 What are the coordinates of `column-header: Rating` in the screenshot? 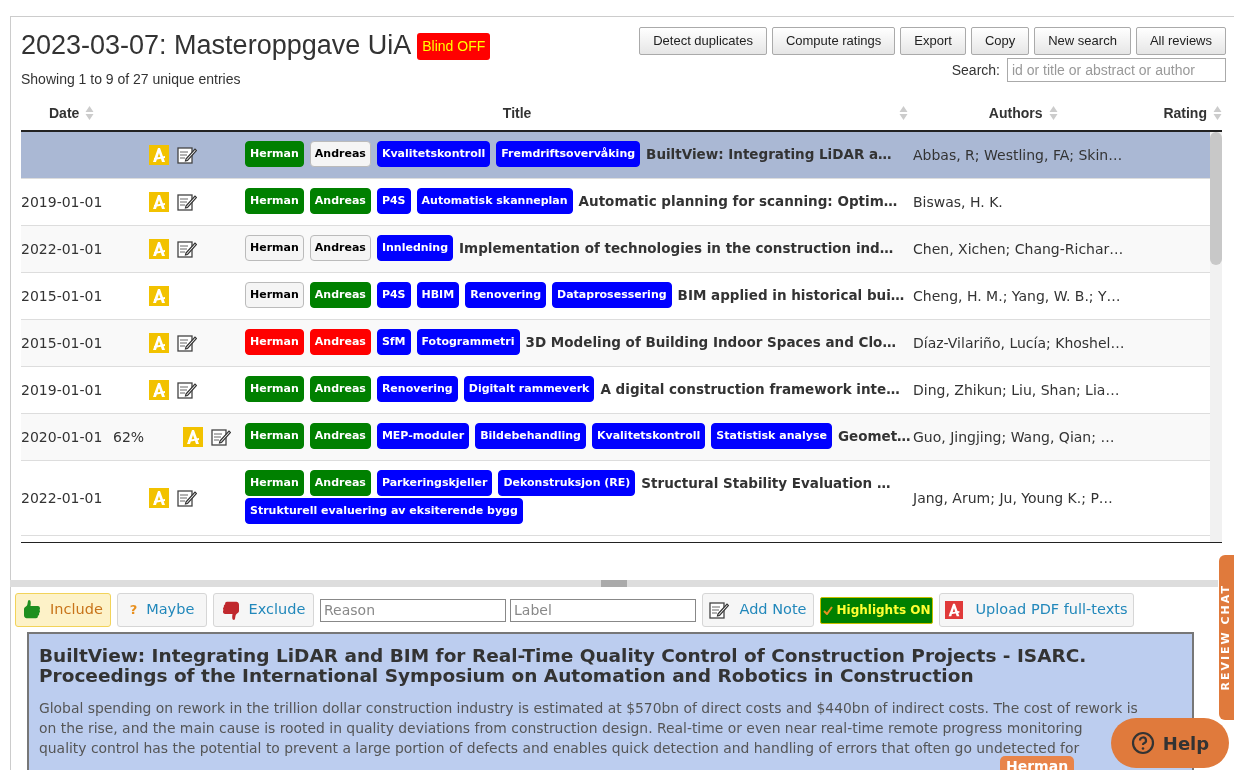 It's located at (1185, 113).